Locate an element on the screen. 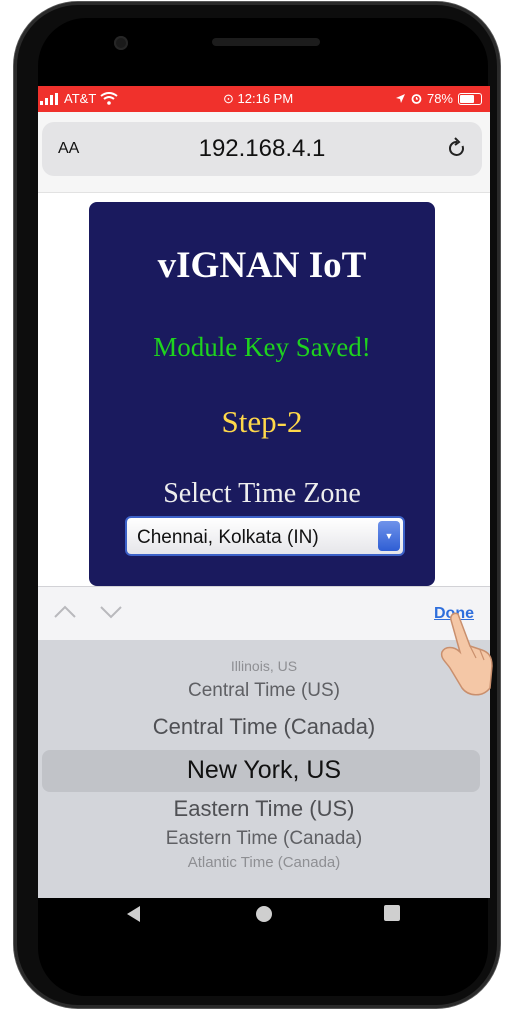  earpiece-speaker is located at coordinates (266, 42).